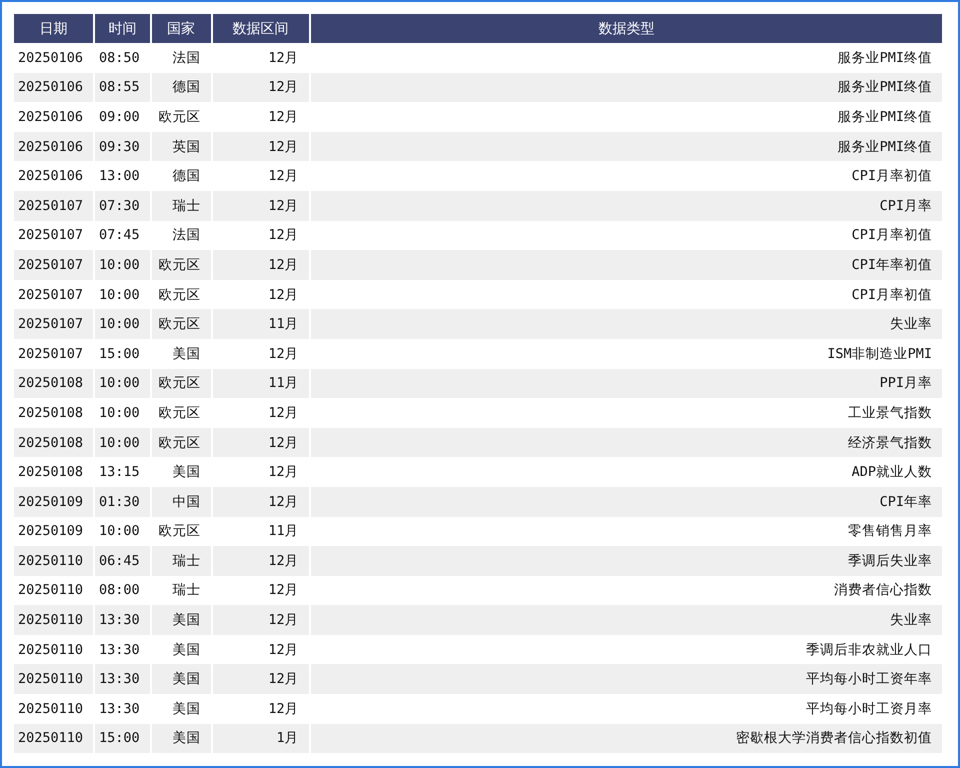 The height and width of the screenshot is (768, 960). Describe the element at coordinates (883, 590) in the screenshot. I see `table-cell-text: 消费者信心指数` at that location.